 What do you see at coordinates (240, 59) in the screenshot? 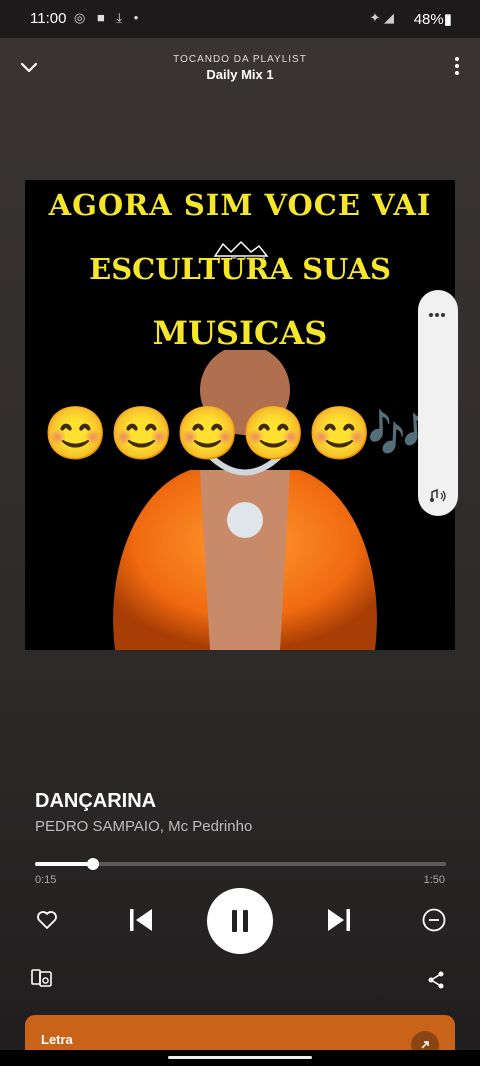
I see `playing-from-label: TOCANDO DA PLAYLIST` at bounding box center [240, 59].